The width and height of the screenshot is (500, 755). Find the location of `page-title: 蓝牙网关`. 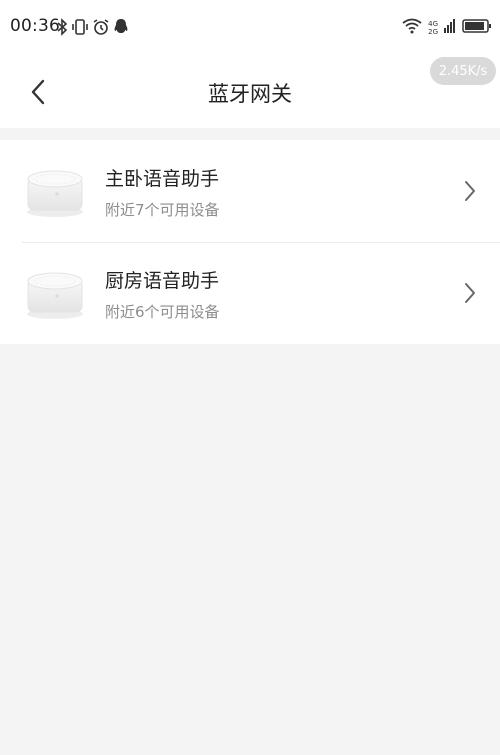

page-title: 蓝牙网关 is located at coordinates (250, 94).